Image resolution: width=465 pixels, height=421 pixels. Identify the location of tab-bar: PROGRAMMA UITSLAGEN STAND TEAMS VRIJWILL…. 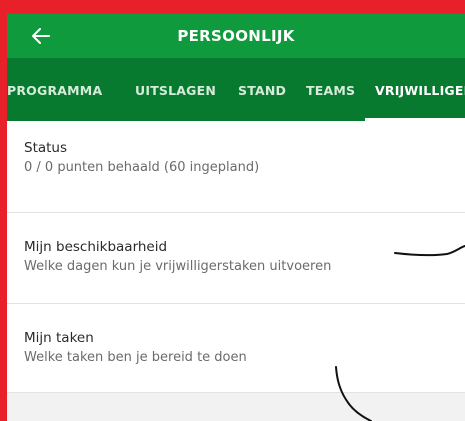
(236, 89).